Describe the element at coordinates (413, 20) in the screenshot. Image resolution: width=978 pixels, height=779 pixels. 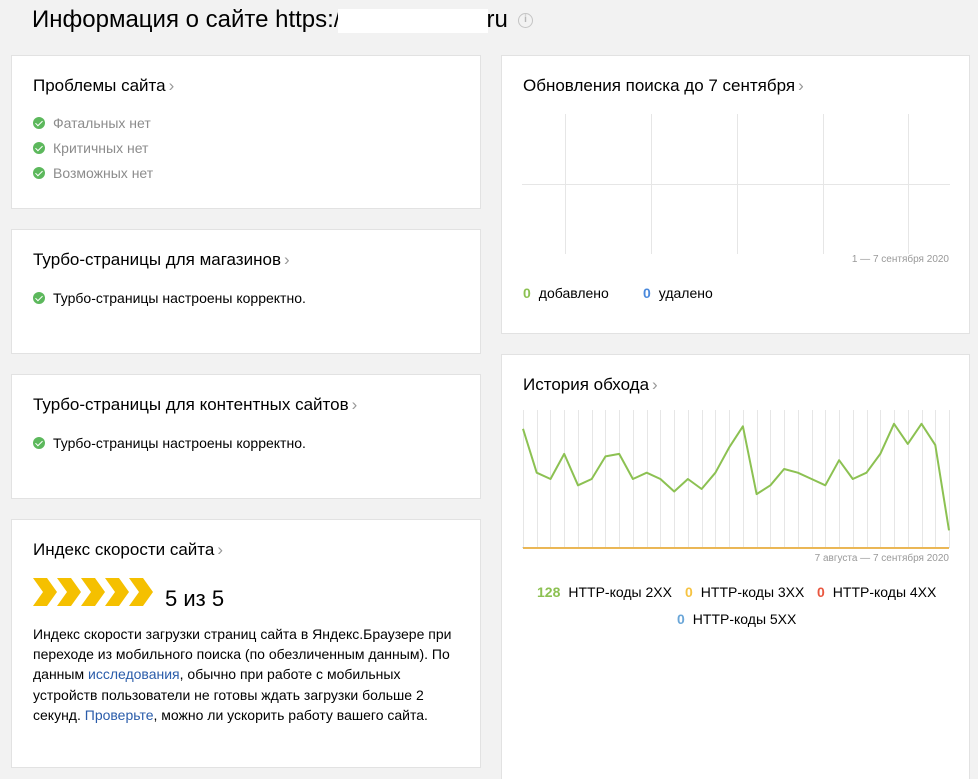
I see `redacted-domain` at that location.